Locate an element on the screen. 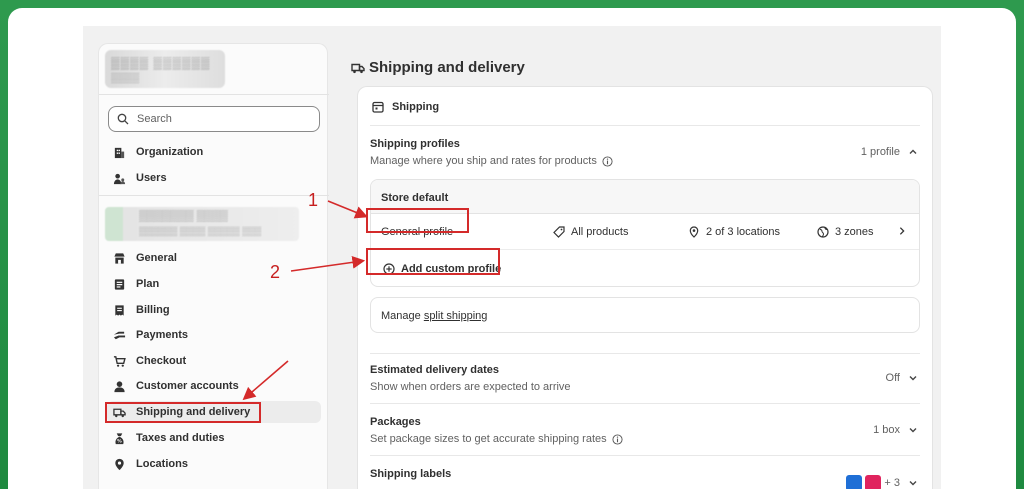 This screenshot has height=489, width=1024. sidebar-item-label: Checkout is located at coordinates (161, 361).